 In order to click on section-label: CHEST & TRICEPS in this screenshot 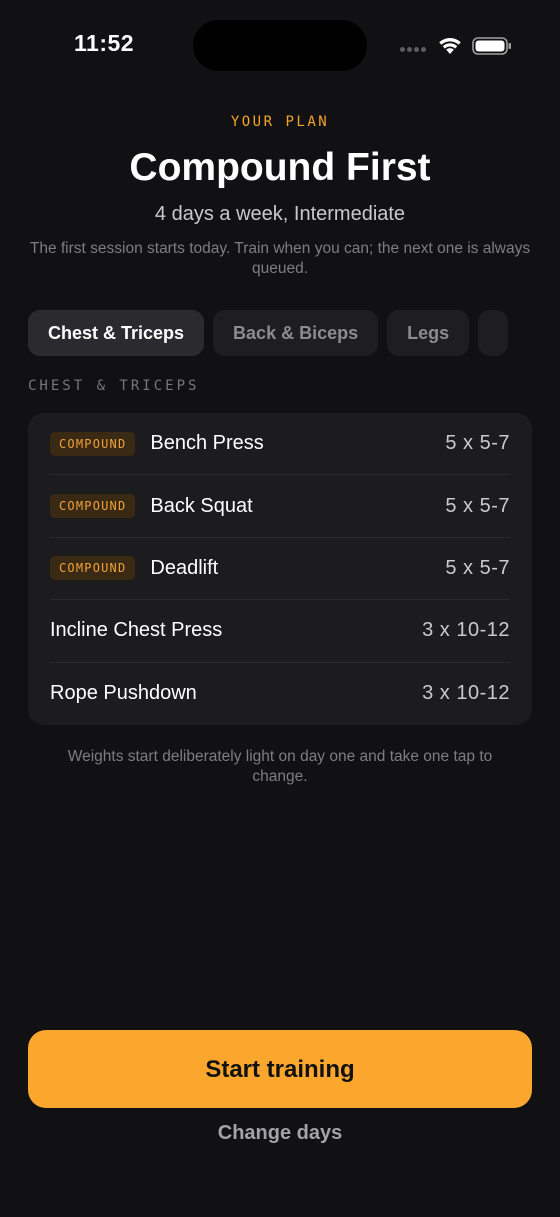, I will do `click(114, 386)`.